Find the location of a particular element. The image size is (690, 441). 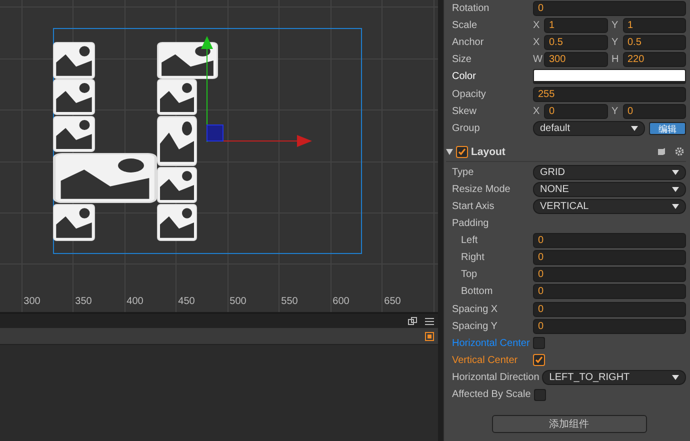

property-label: Spacing Y is located at coordinates (475, 326).